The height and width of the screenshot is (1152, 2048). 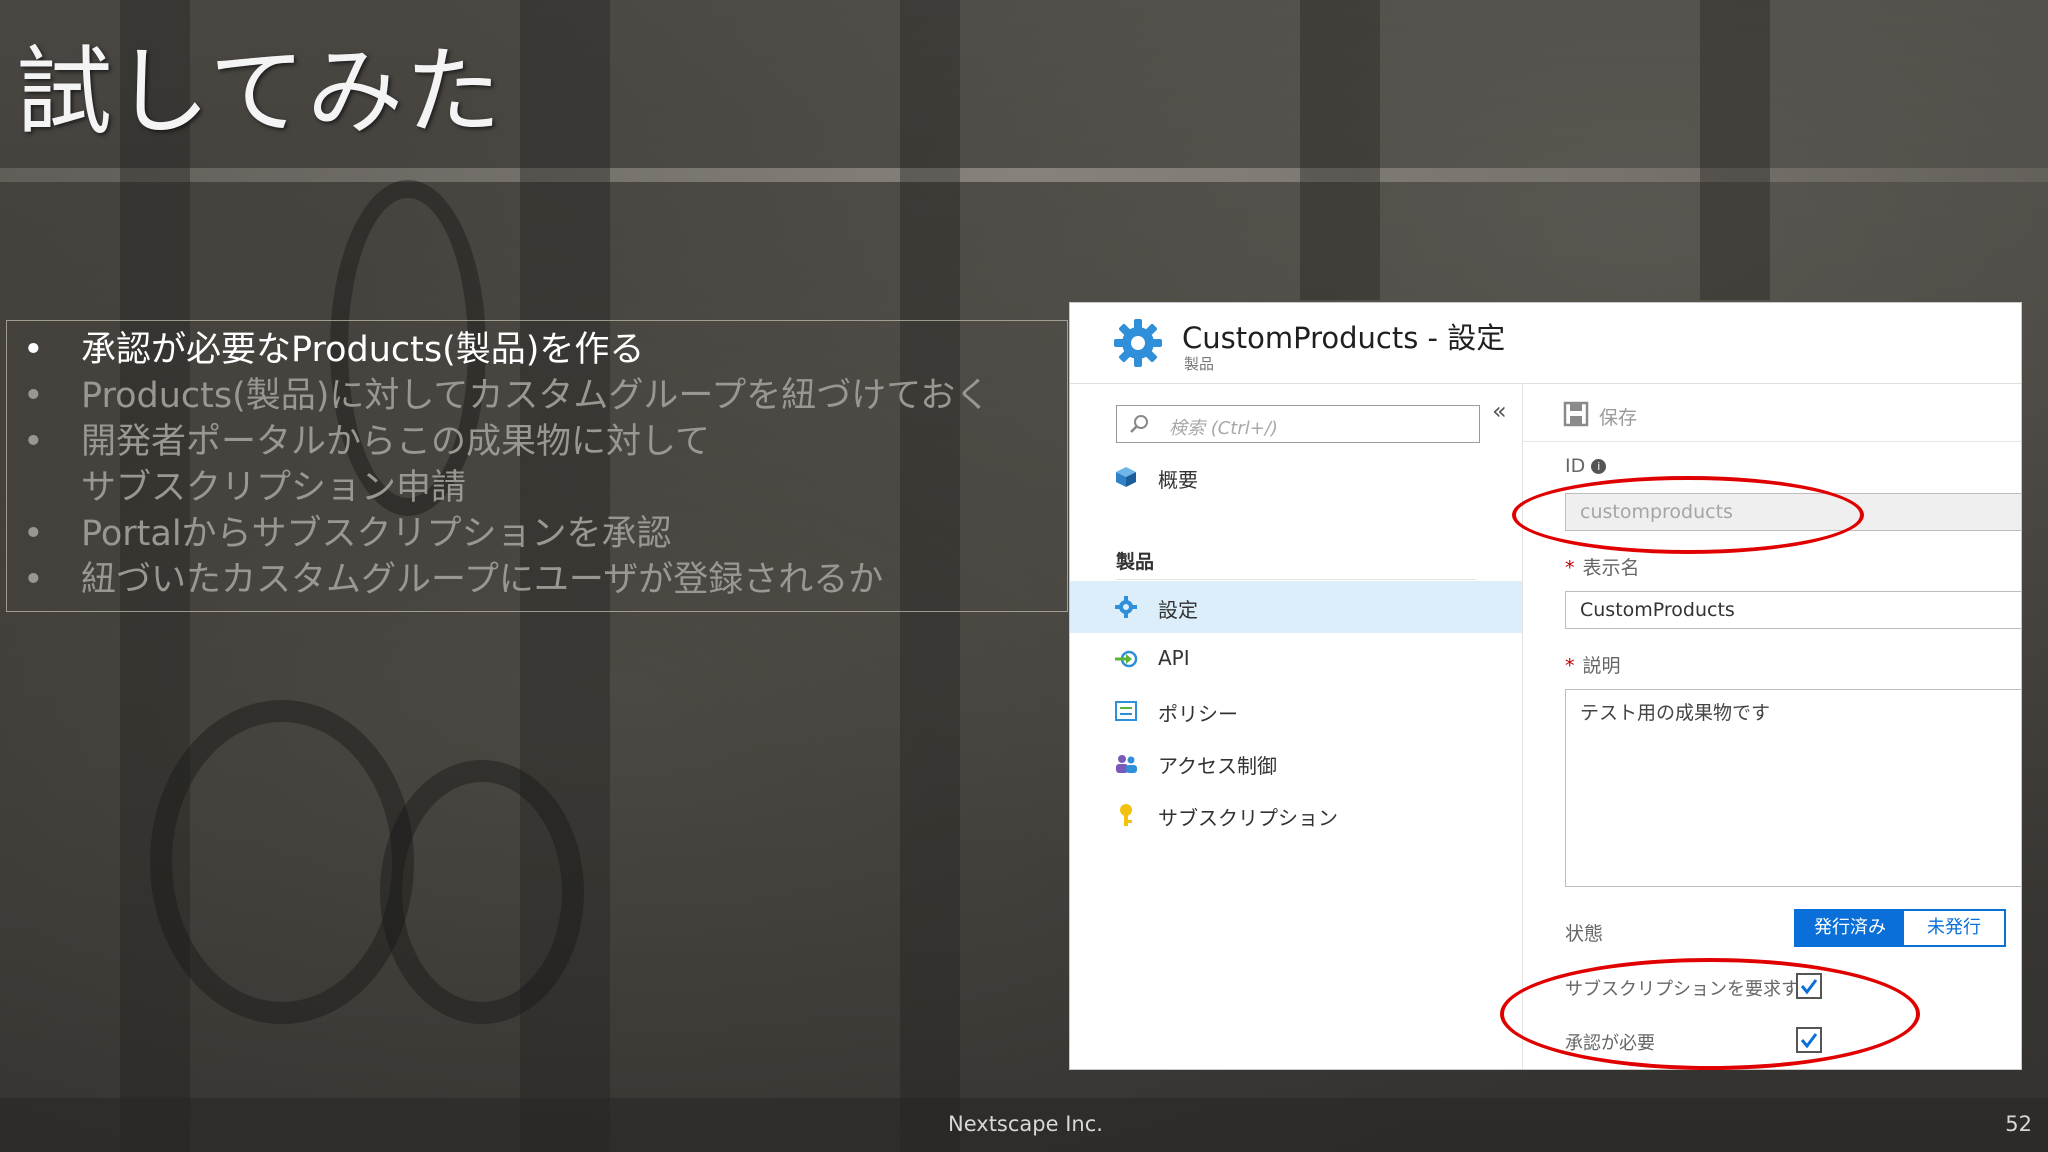 What do you see at coordinates (1198, 714) in the screenshot?
I see `menu-label: ポリシー` at bounding box center [1198, 714].